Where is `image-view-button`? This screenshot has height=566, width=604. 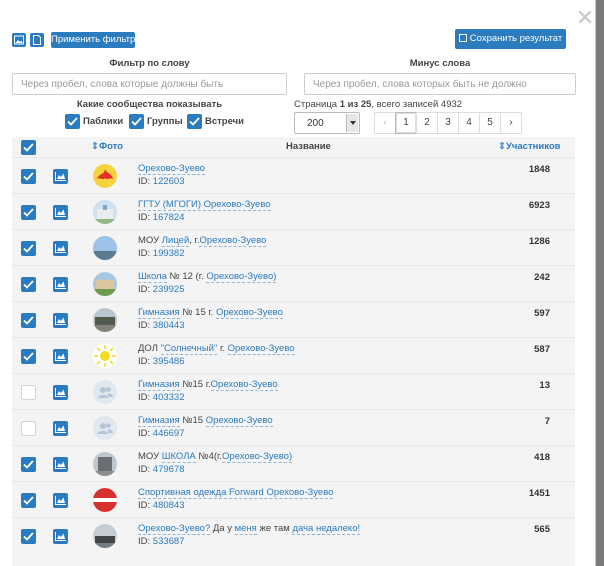
image-view-button is located at coordinates (19, 40).